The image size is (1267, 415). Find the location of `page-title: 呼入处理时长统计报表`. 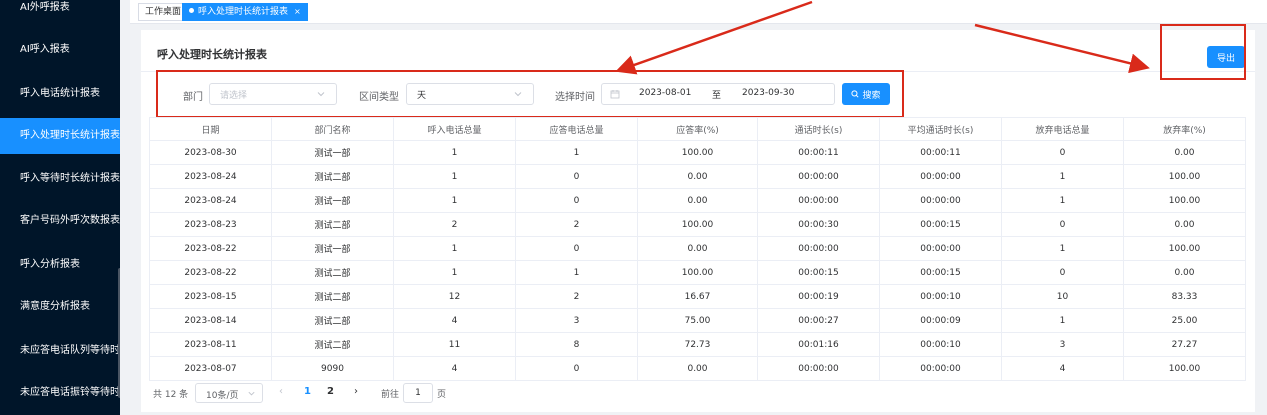

page-title: 呼入处理时长统计报表 is located at coordinates (212, 54).